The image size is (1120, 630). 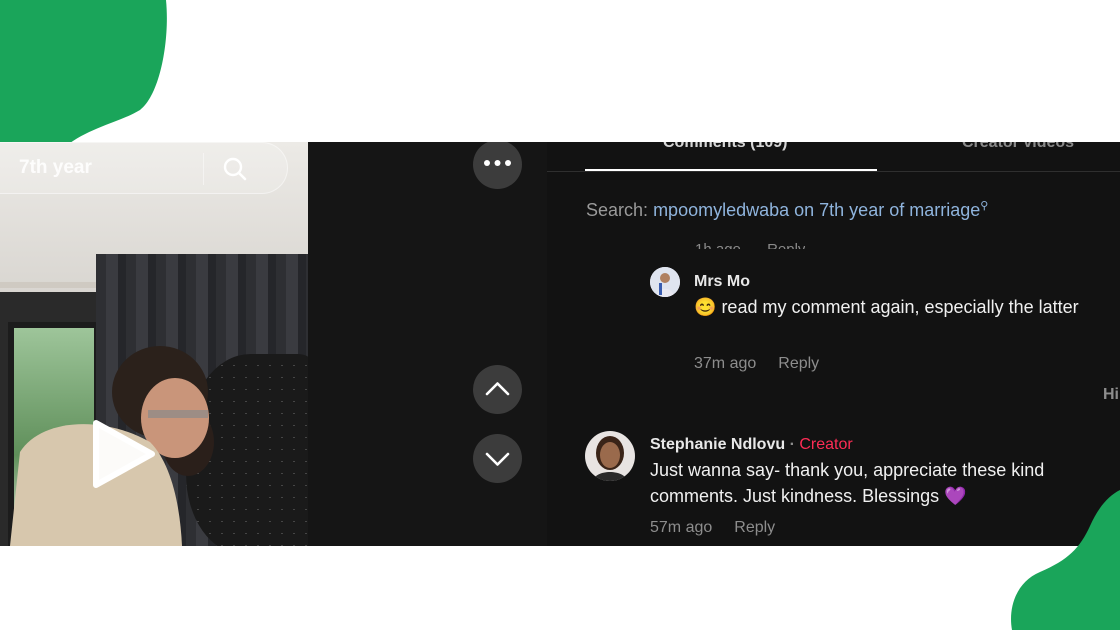 What do you see at coordinates (718, 245) in the screenshot?
I see `comment-time: 1h ago` at bounding box center [718, 245].